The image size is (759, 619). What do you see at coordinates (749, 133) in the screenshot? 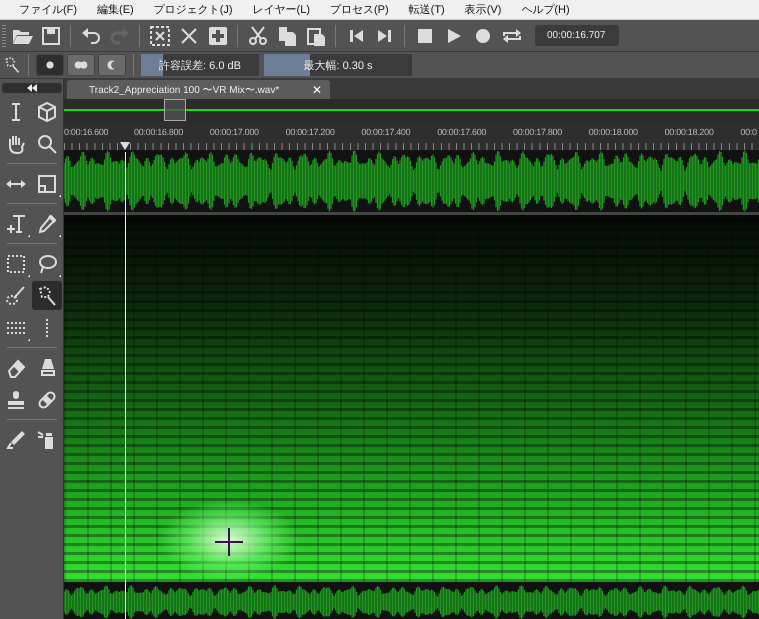
I see `time-label: 00:0` at bounding box center [749, 133].